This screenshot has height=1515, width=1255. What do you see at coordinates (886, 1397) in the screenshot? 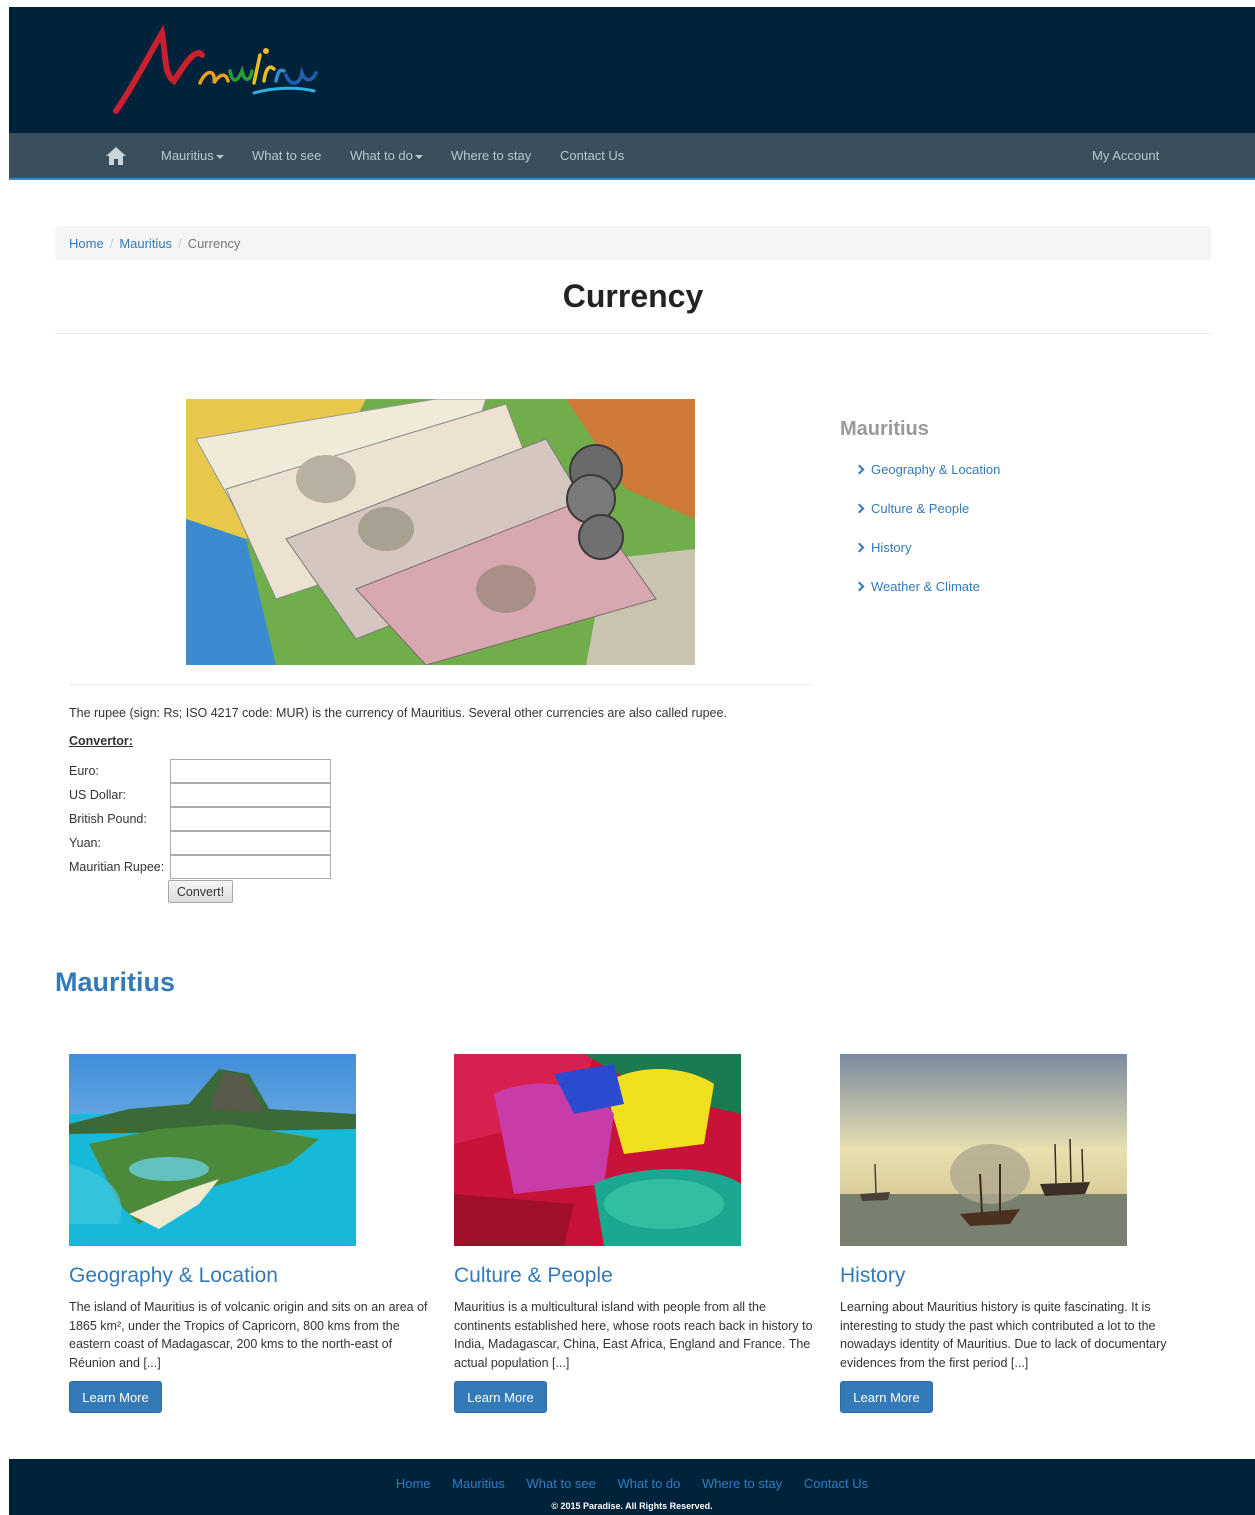
I see `history-learn-more-button: Learn More` at bounding box center [886, 1397].